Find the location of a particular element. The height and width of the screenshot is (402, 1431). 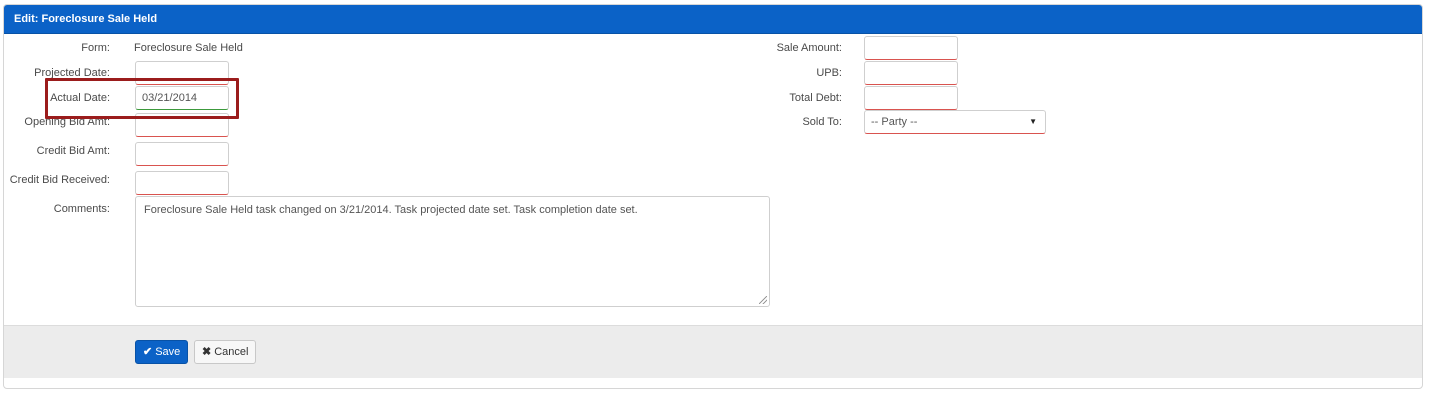

sale-amount-label: Sale Amount: is located at coordinates (809, 48).